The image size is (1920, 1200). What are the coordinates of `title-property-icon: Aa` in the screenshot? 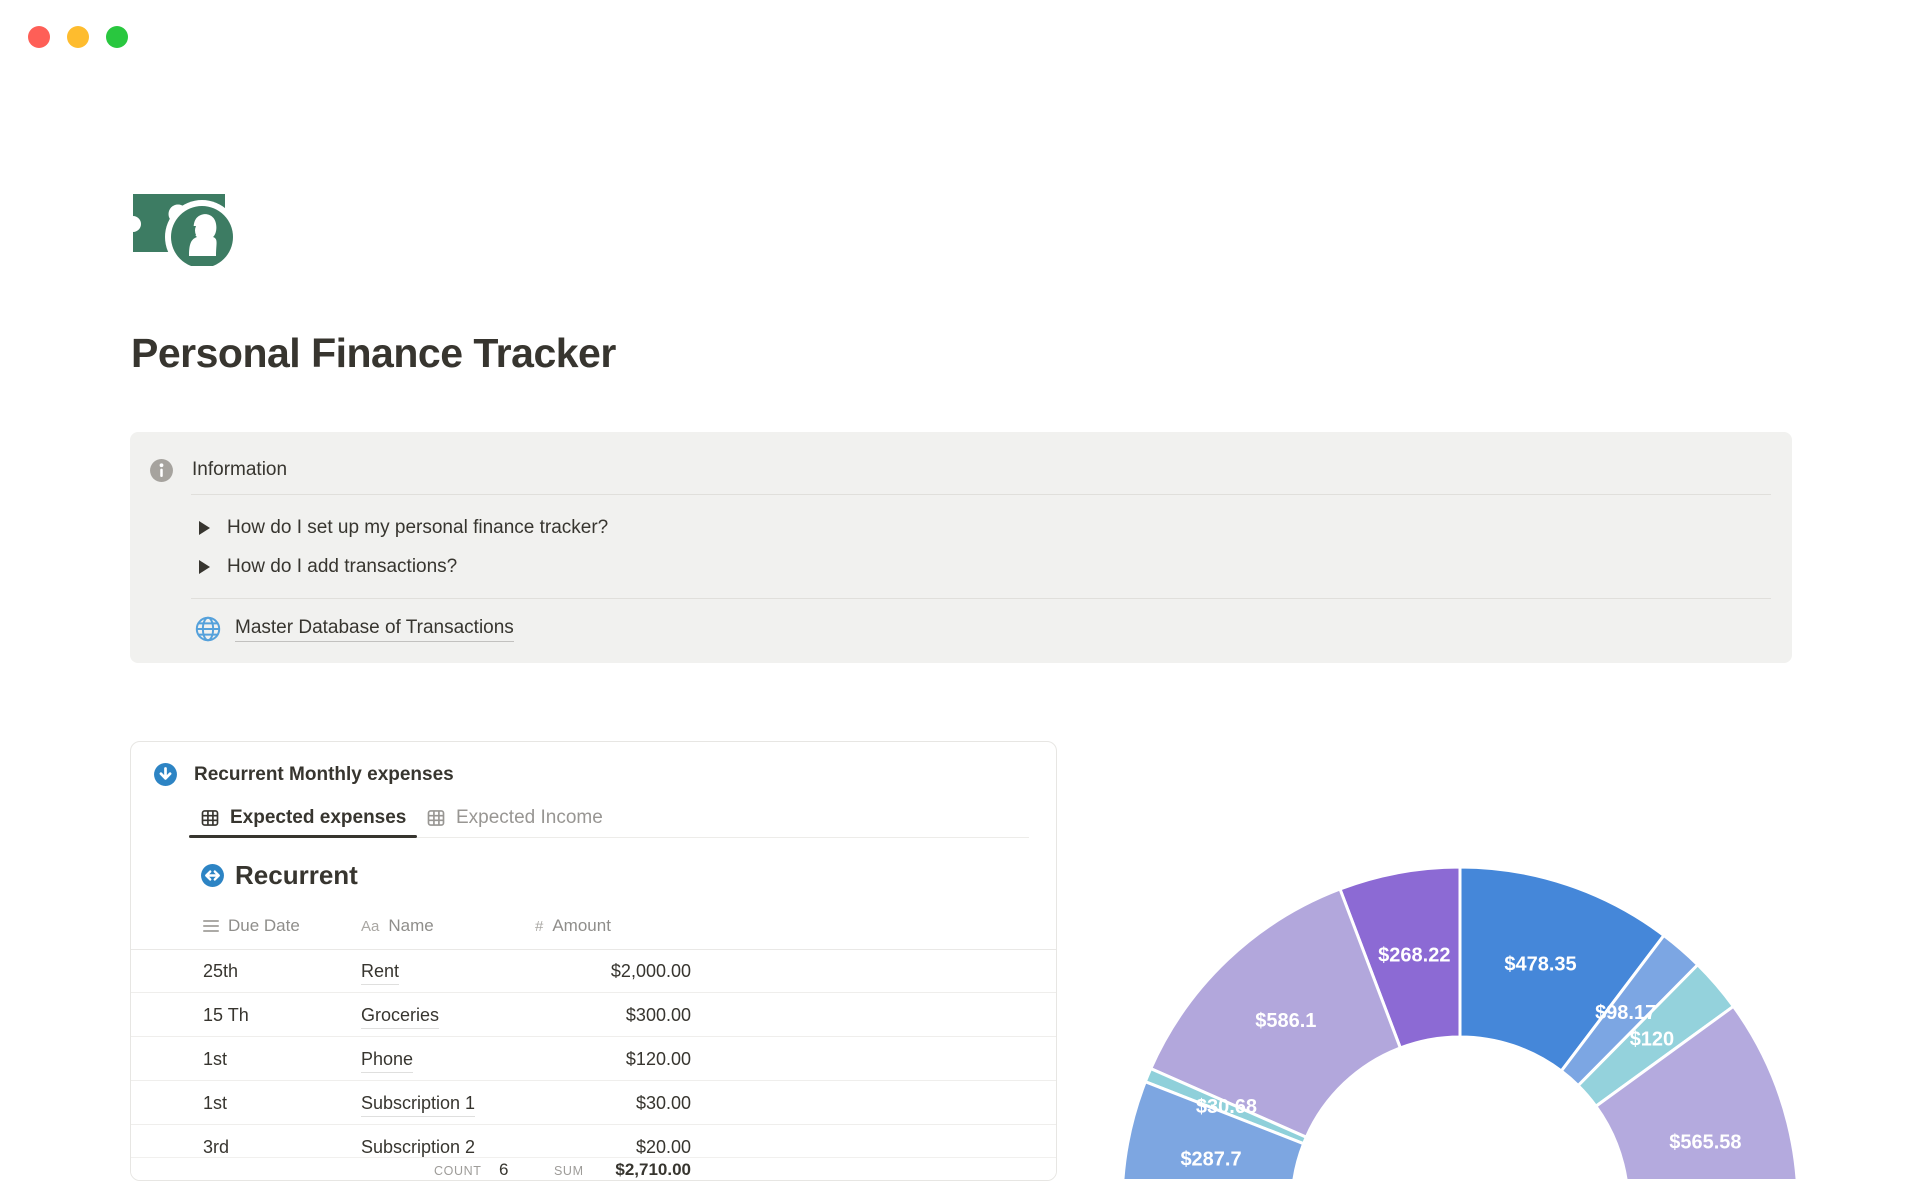 It's located at (370, 926).